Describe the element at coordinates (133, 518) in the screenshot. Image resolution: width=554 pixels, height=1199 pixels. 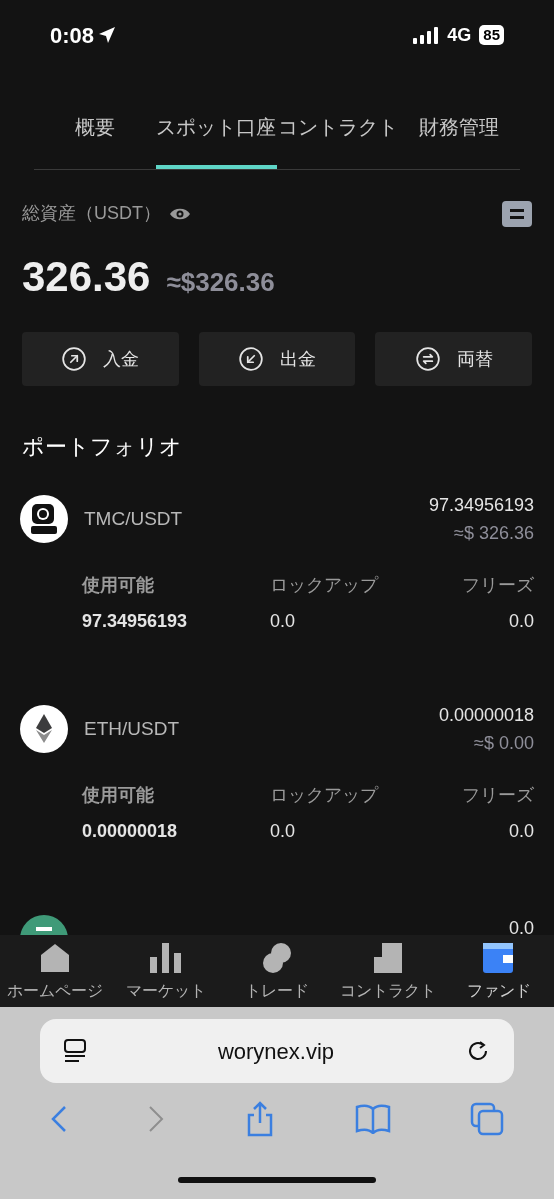
I see `pair-name: TMC/USDT` at that location.